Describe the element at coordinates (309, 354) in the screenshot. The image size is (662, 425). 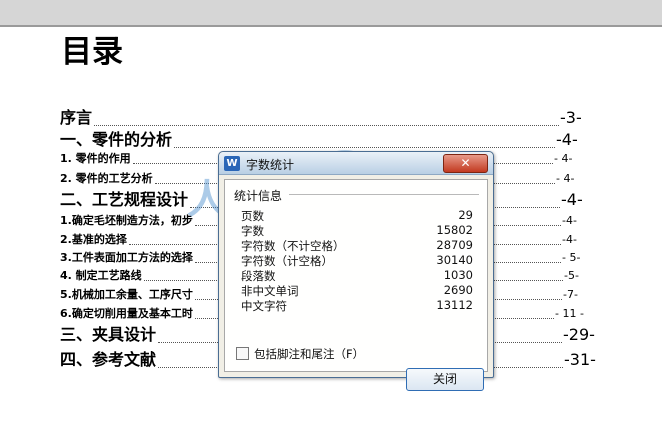
I see `include-footnotes-label: 包括脚注和尾注（F）` at that location.